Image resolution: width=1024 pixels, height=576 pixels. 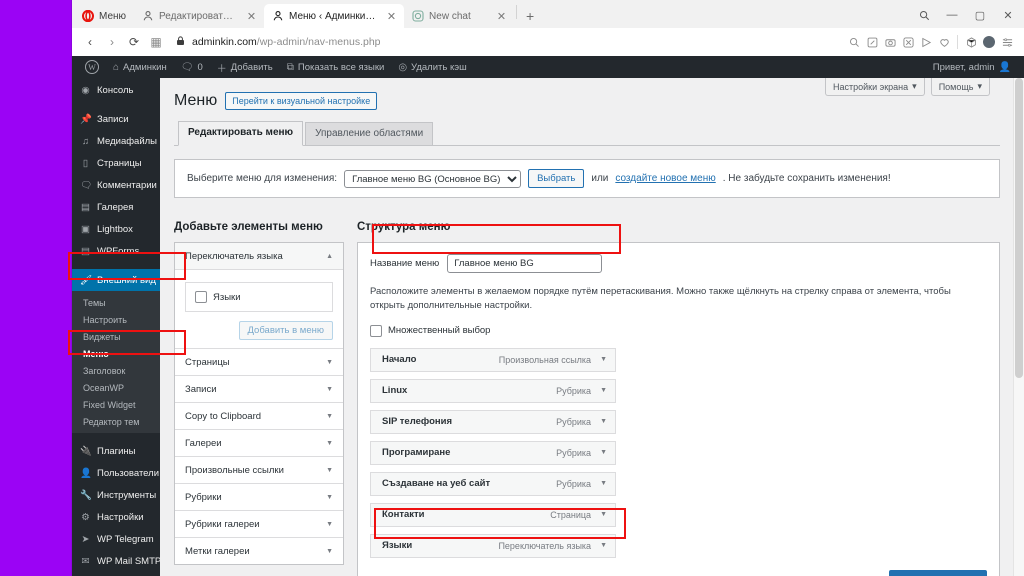 What do you see at coordinates (259, 470) in the screenshot?
I see `accordion-custom-links: Произвольные ссылки ▼` at bounding box center [259, 470].